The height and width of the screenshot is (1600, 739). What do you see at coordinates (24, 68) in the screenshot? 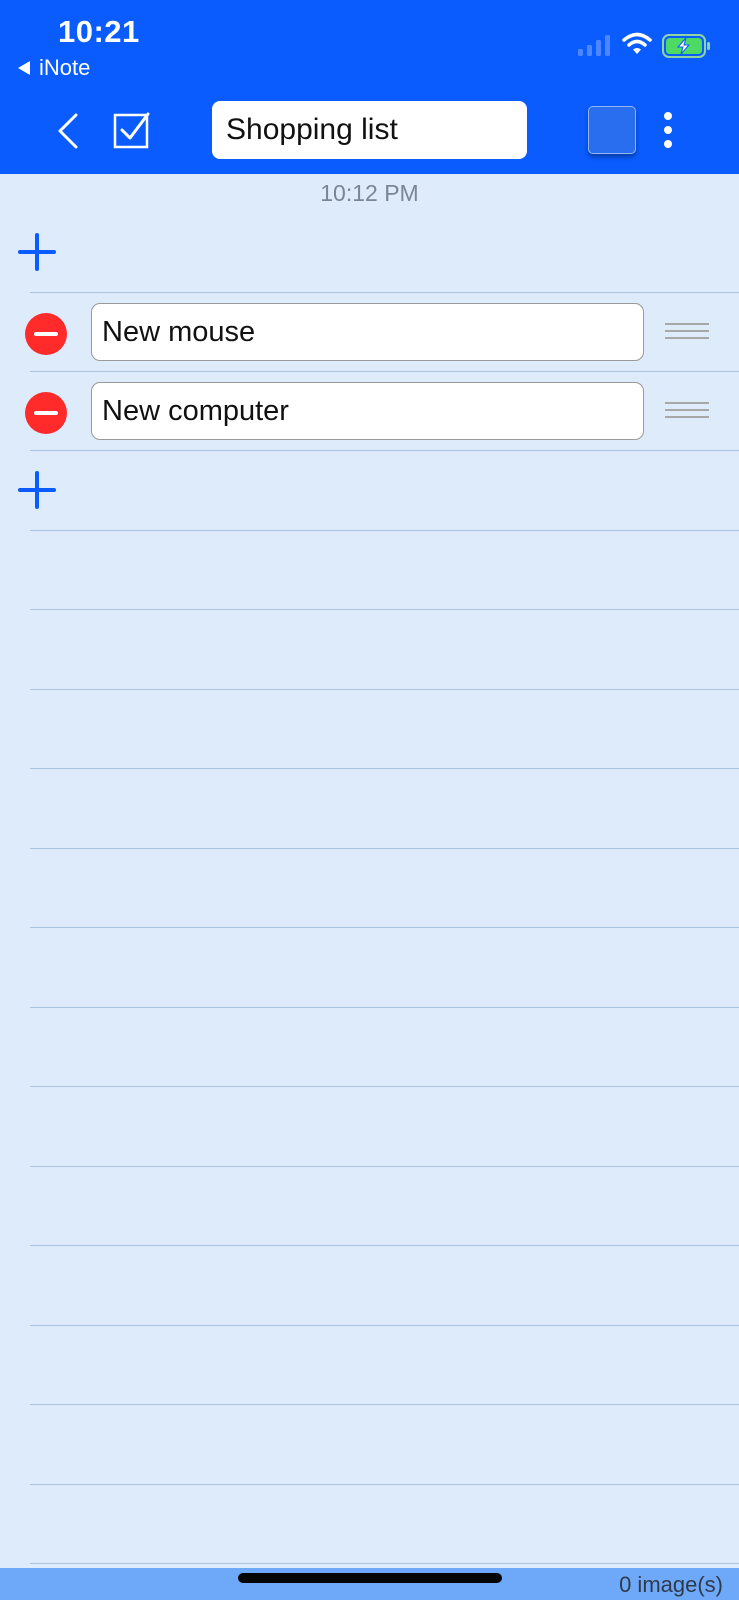
I see `back-triangle-icon` at bounding box center [24, 68].